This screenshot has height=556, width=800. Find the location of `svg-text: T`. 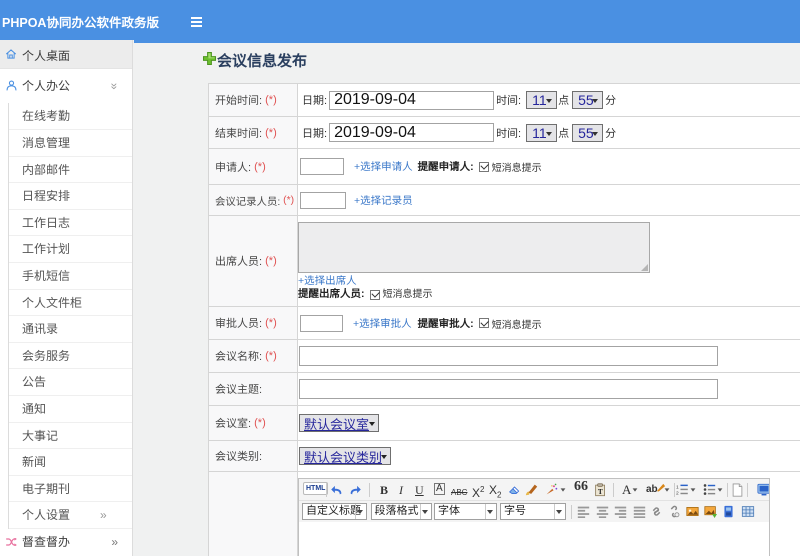

svg-text: T is located at coordinates (600, 491).